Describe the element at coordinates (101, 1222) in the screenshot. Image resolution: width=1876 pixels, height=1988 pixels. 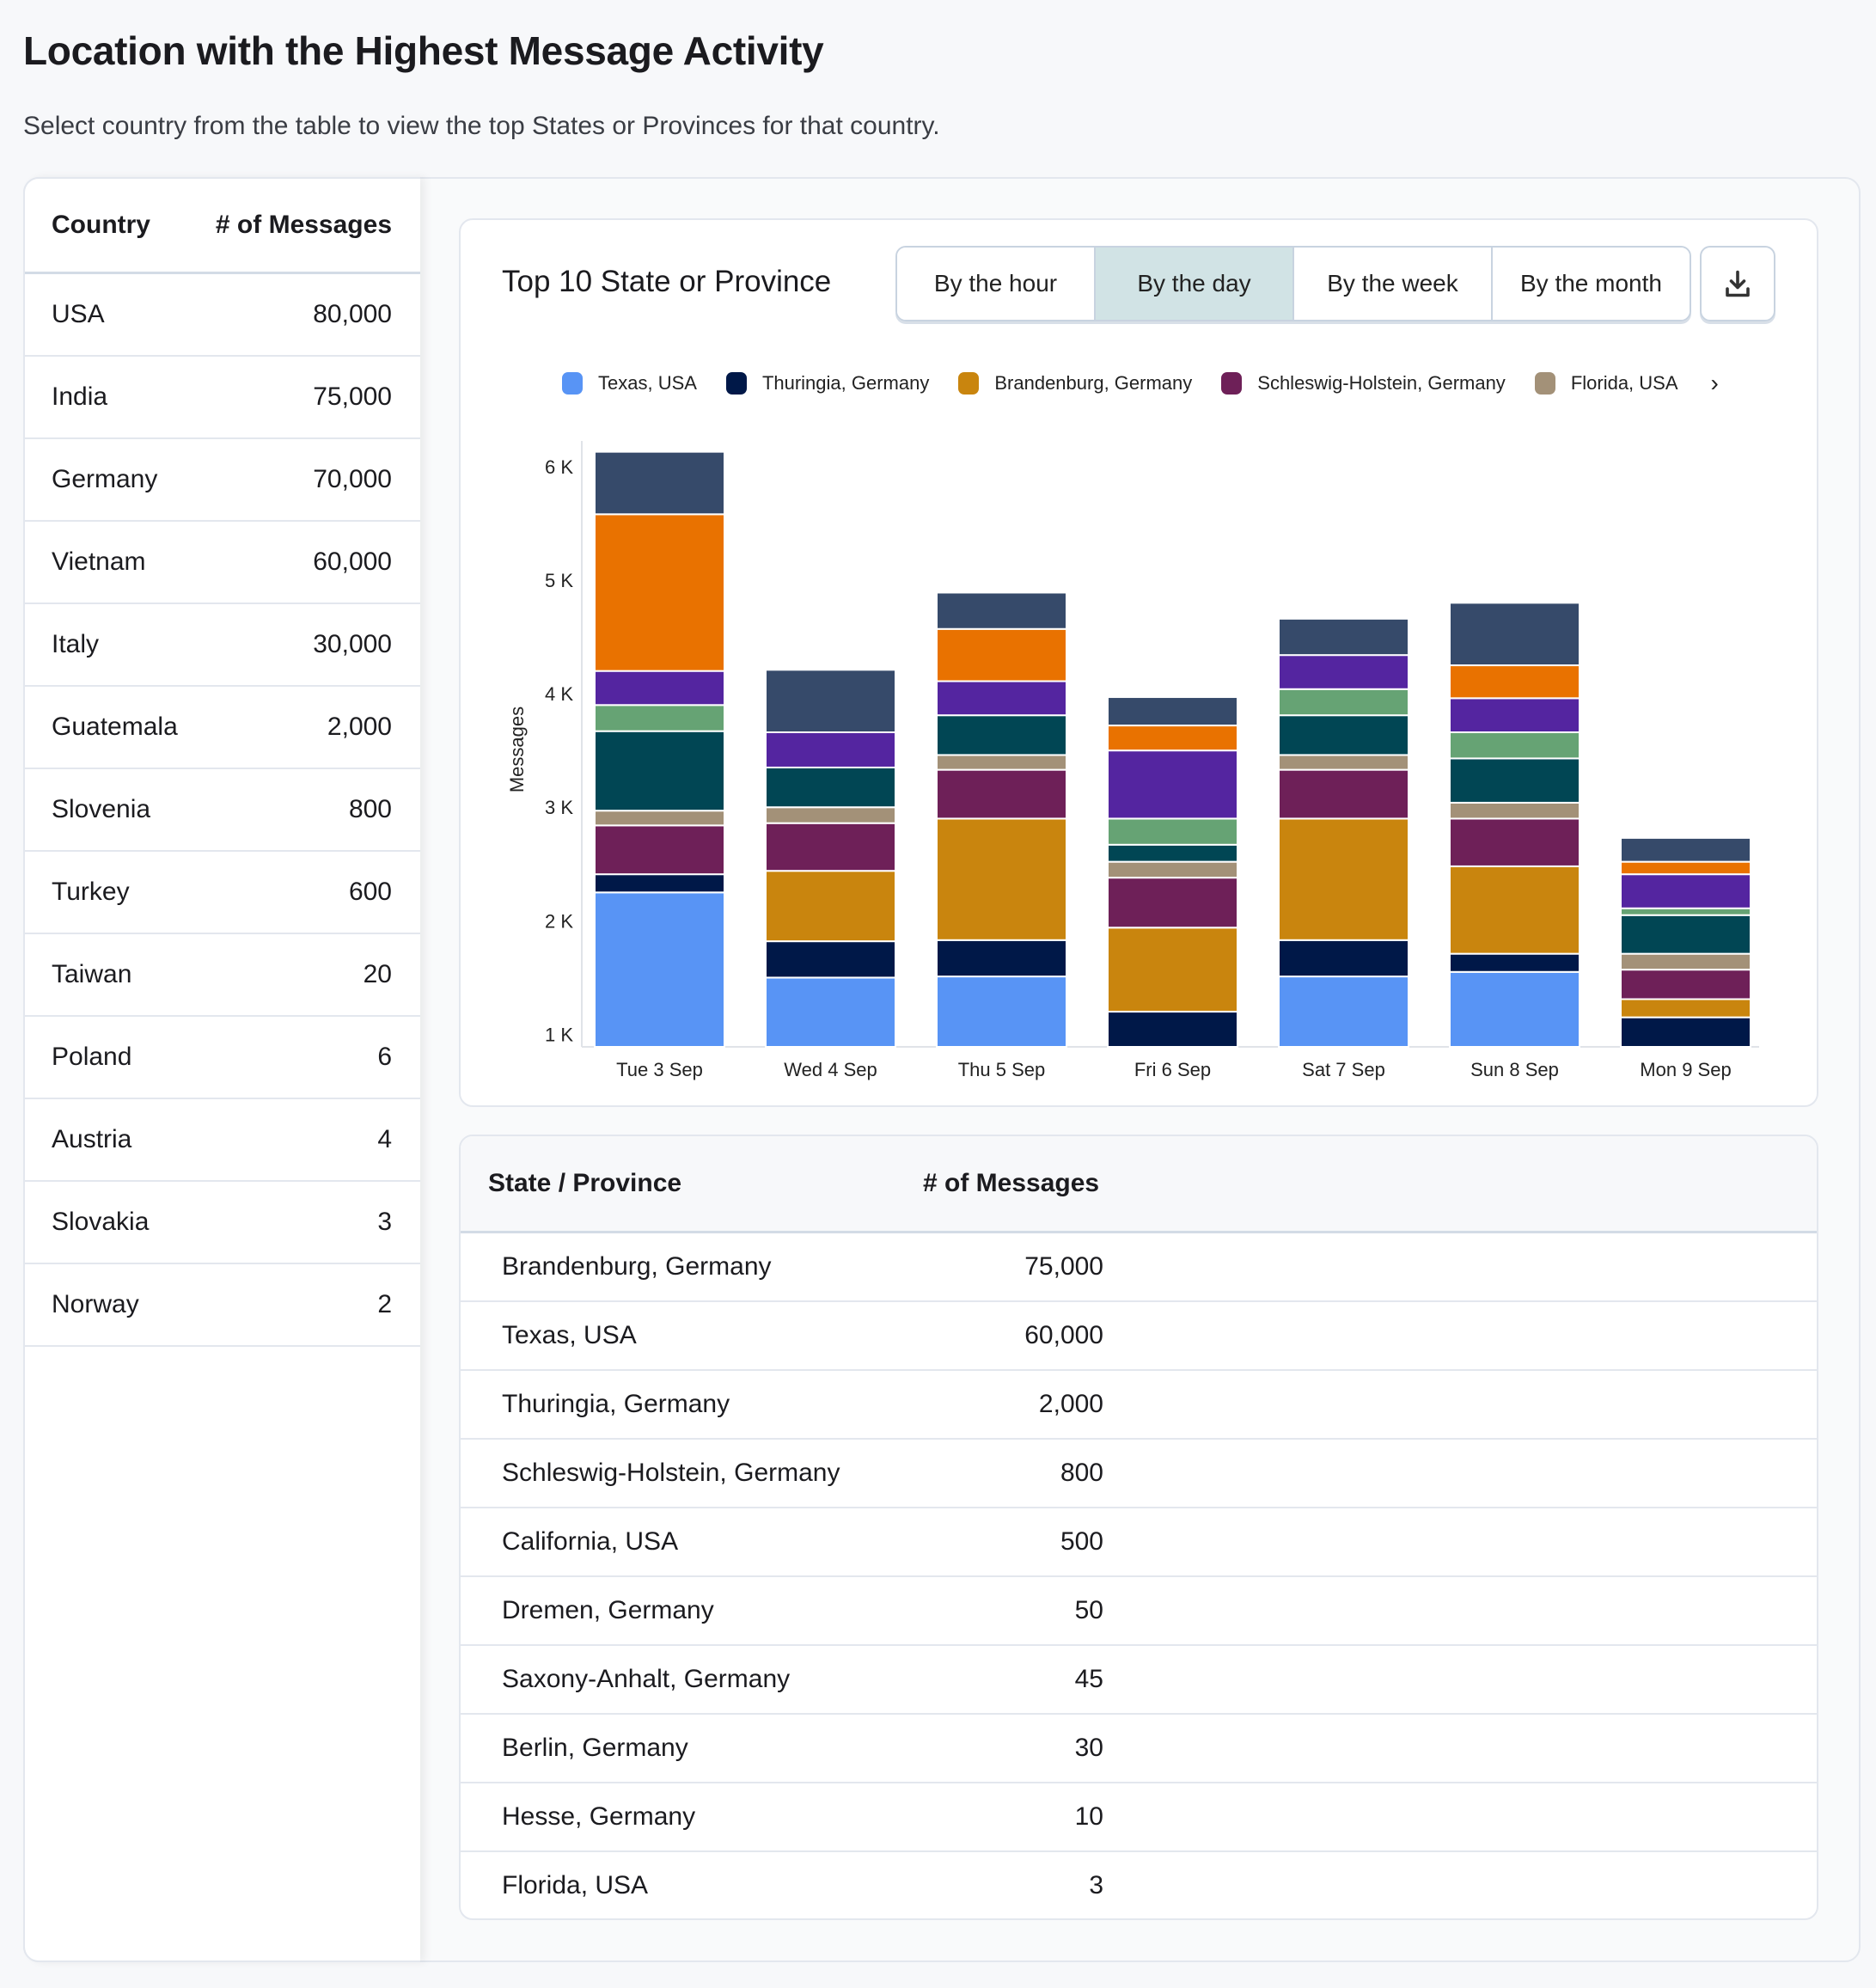
I see `country-name: Slovakia` at that location.